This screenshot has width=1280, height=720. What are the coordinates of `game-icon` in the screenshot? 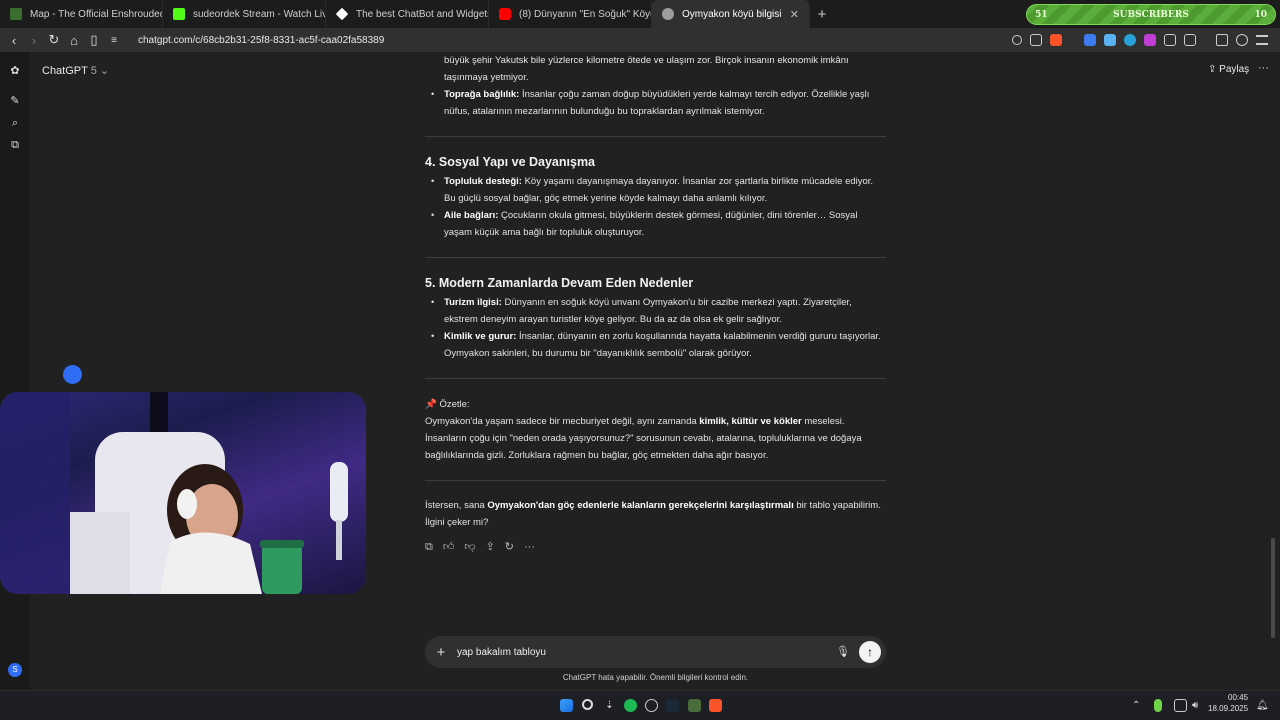 It's located at (694, 705).